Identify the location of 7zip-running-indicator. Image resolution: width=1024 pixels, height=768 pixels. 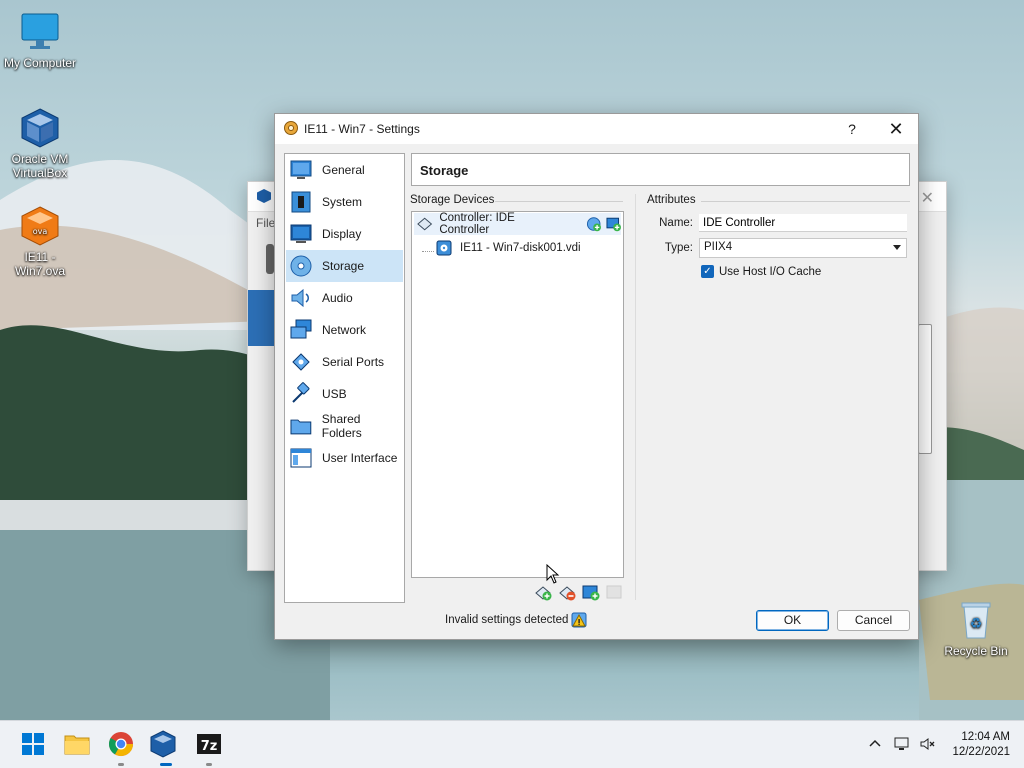
(209, 764).